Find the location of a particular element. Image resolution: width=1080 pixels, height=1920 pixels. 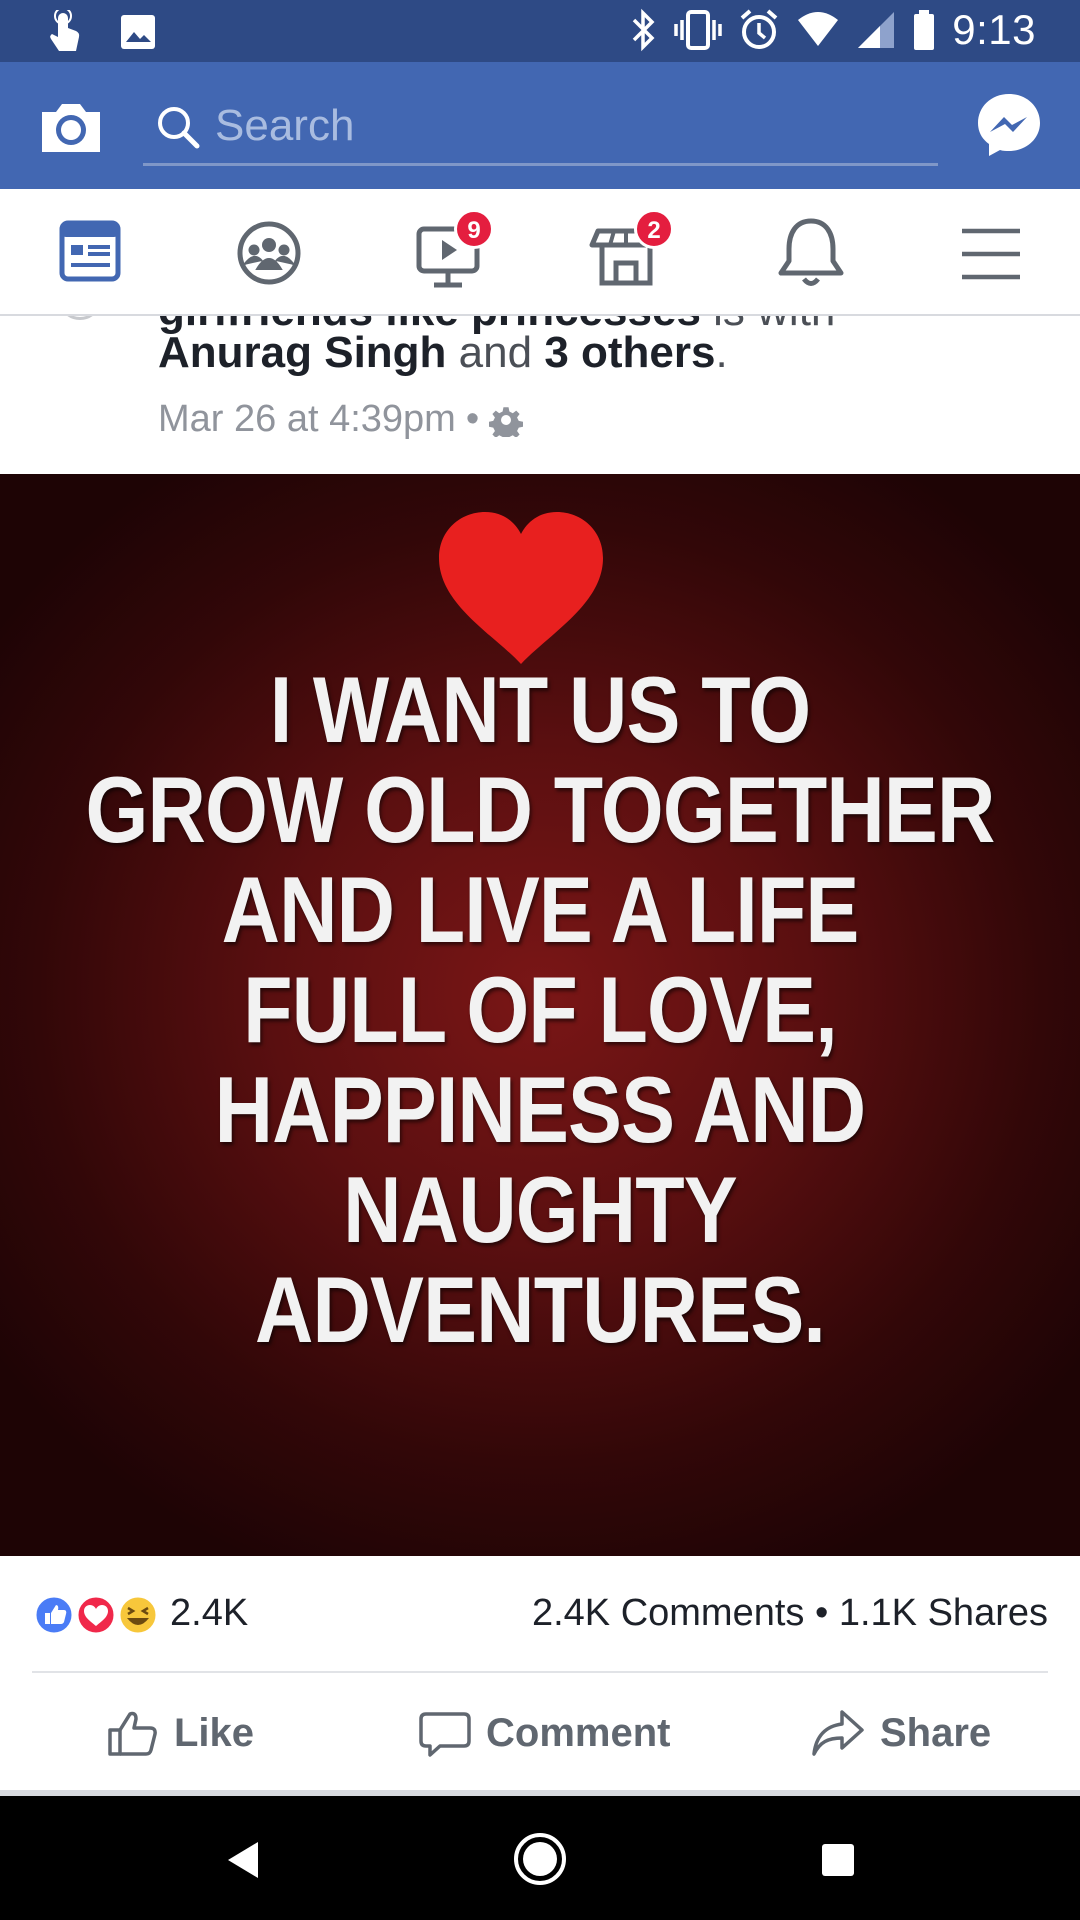

status-time: 9:13 is located at coordinates (994, 29).